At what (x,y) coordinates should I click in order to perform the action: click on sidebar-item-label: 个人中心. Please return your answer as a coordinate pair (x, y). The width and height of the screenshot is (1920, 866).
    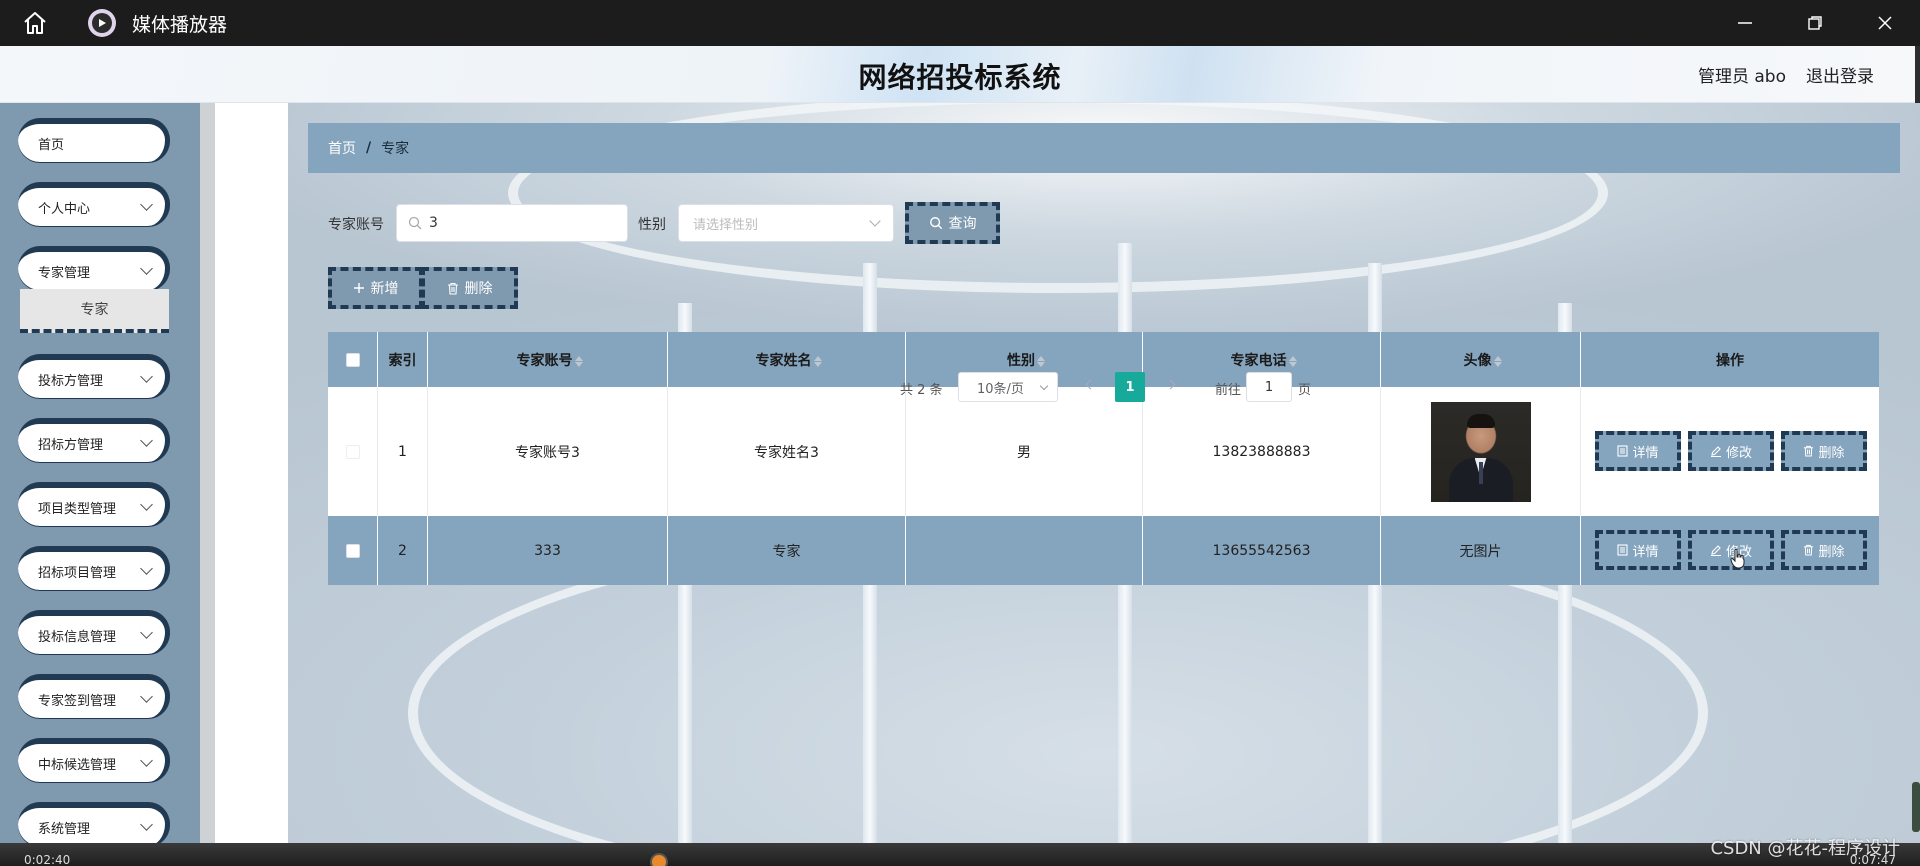
    Looking at the image, I should click on (64, 209).